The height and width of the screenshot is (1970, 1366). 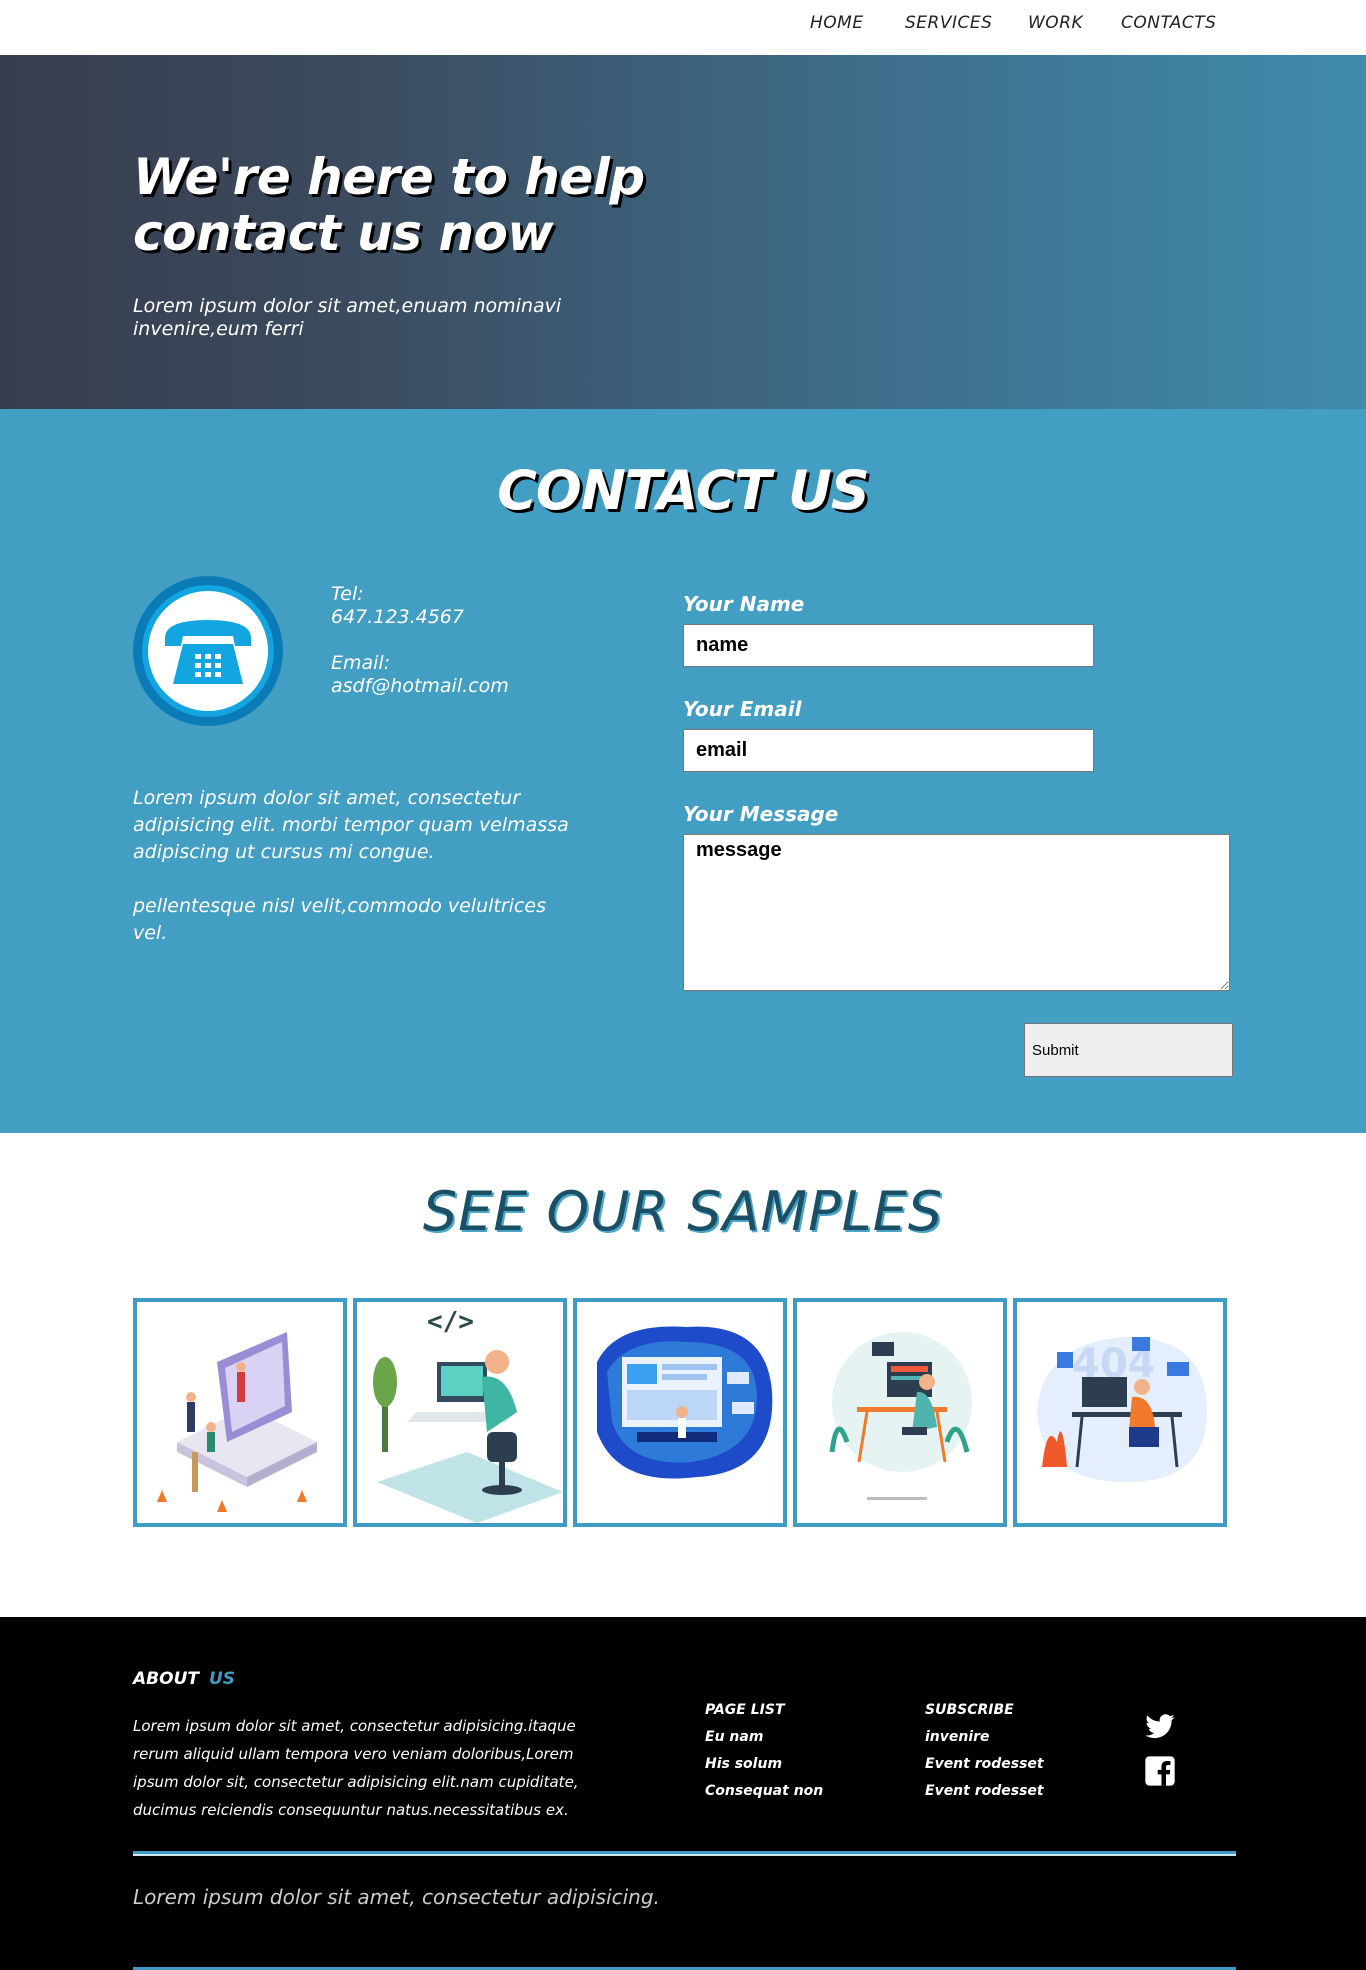 I want to click on email-field, so click(x=888, y=750).